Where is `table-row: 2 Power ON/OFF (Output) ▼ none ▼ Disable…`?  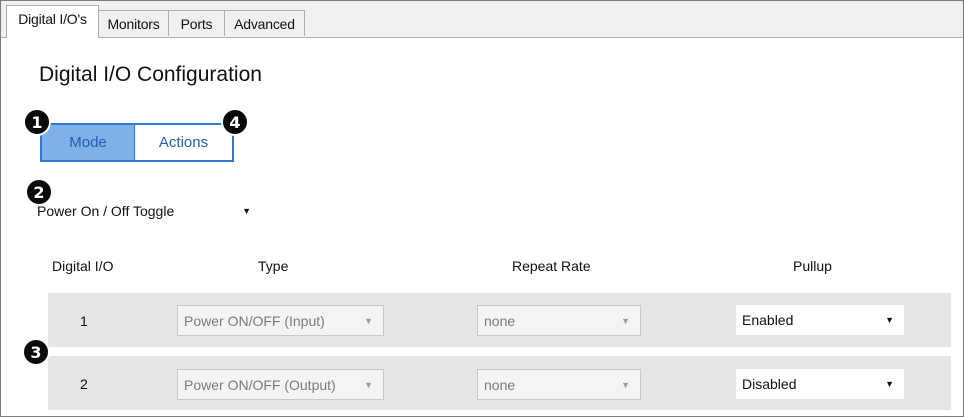 table-row: 2 Power ON/OFF (Output) ▼ none ▼ Disable… is located at coordinates (499, 383).